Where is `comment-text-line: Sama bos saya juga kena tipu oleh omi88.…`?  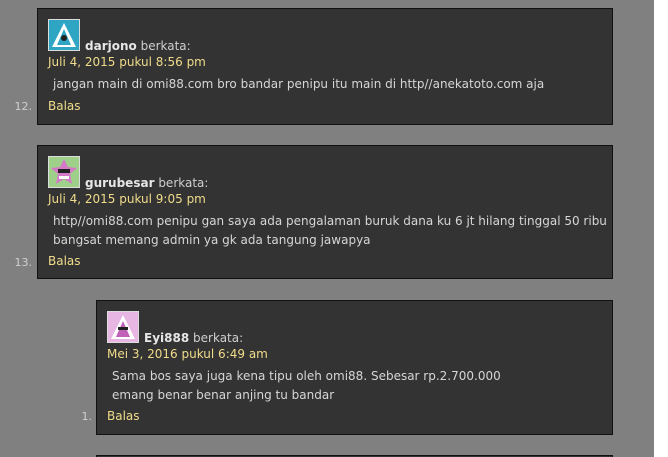
comment-text-line: Sama bos saya juga kena tipu oleh omi88.… is located at coordinates (306, 376).